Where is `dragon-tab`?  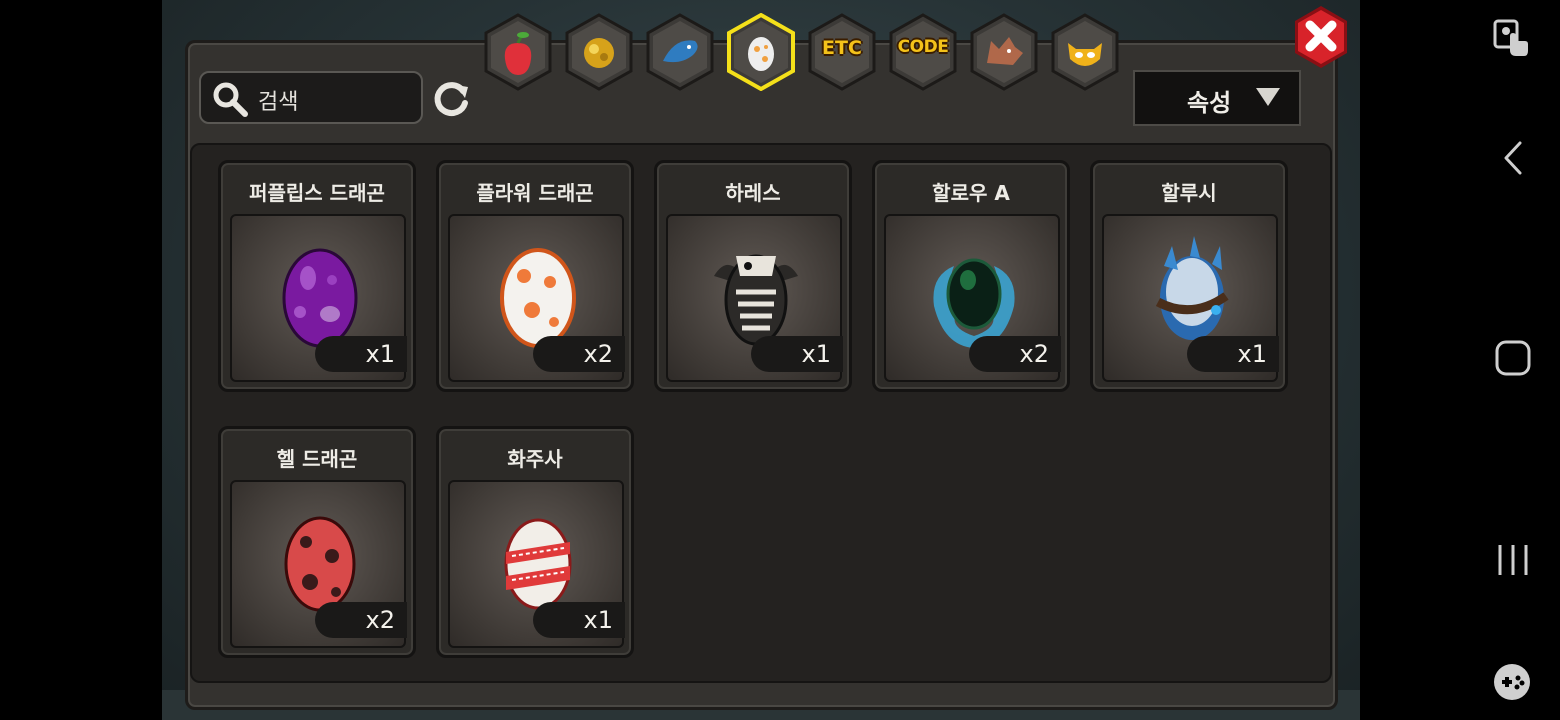 dragon-tab is located at coordinates (680, 52).